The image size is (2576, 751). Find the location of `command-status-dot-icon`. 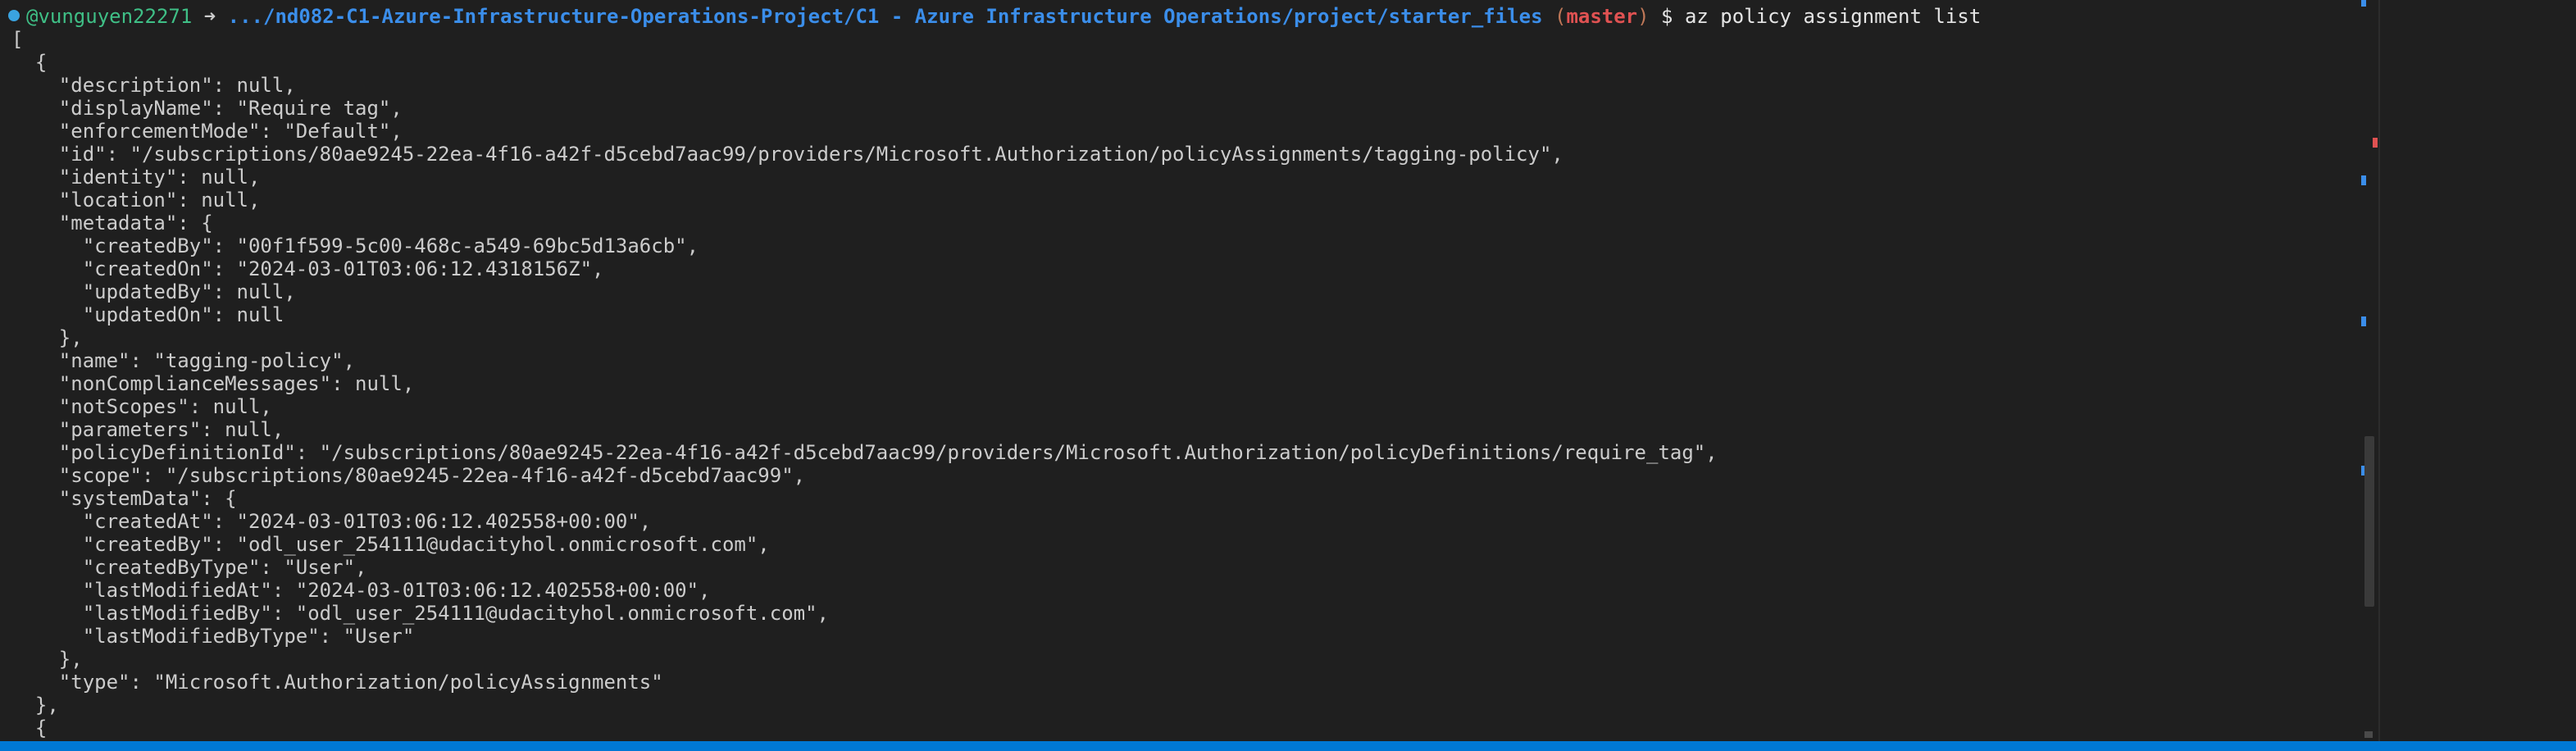

command-status-dot-icon is located at coordinates (14, 15).